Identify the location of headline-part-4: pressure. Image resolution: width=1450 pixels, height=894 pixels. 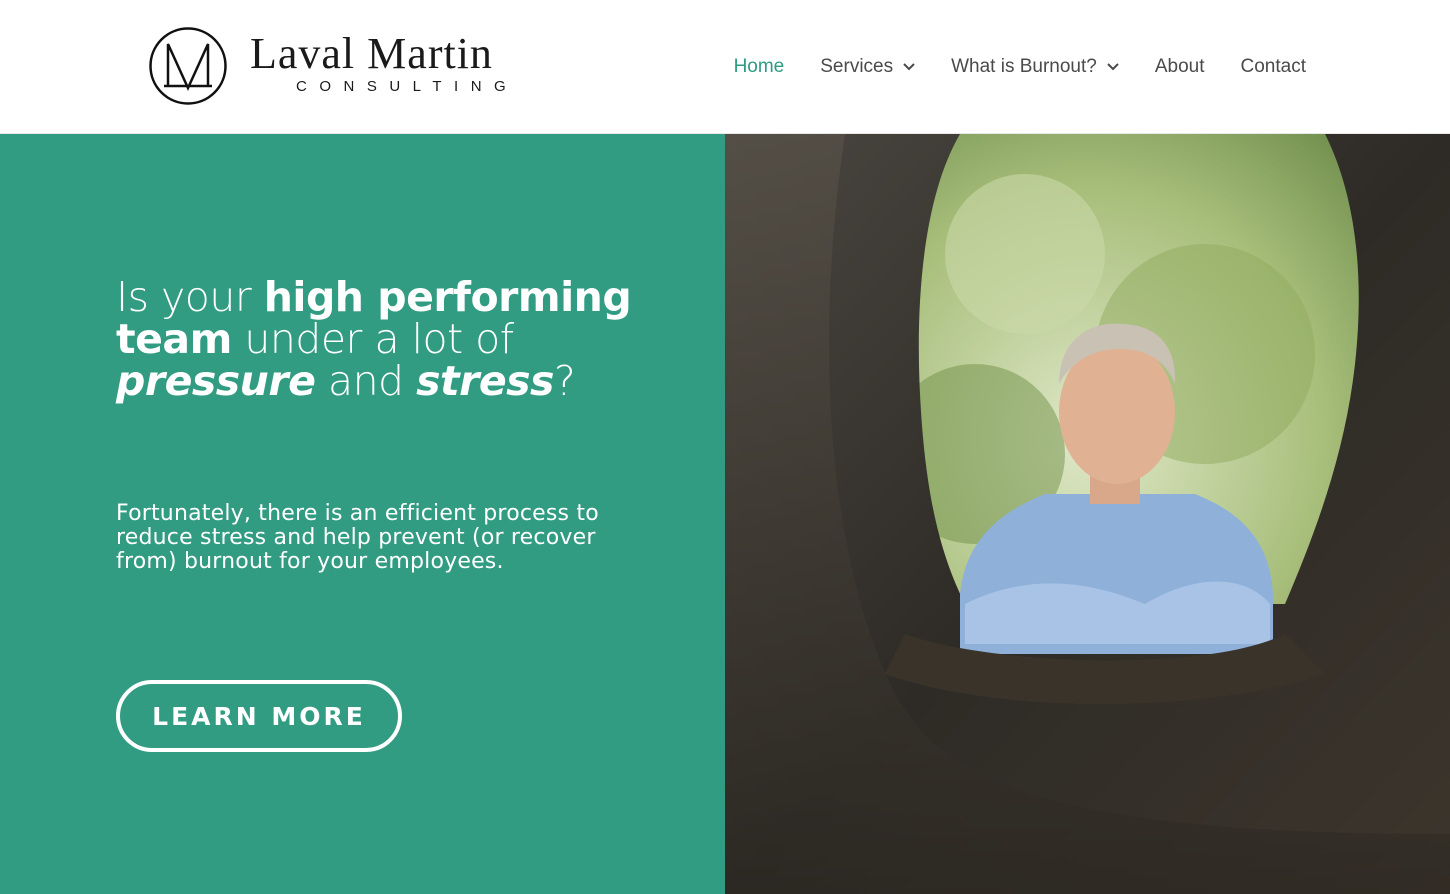
(216, 381).